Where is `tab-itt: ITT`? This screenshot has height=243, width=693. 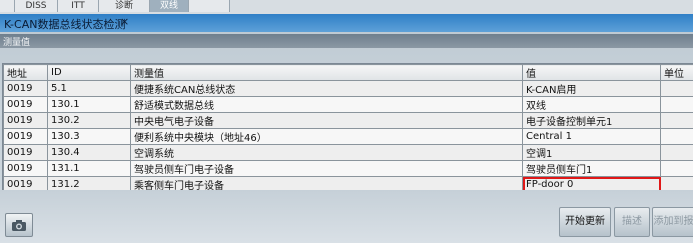
tab-itt: ITT is located at coordinates (78, 6).